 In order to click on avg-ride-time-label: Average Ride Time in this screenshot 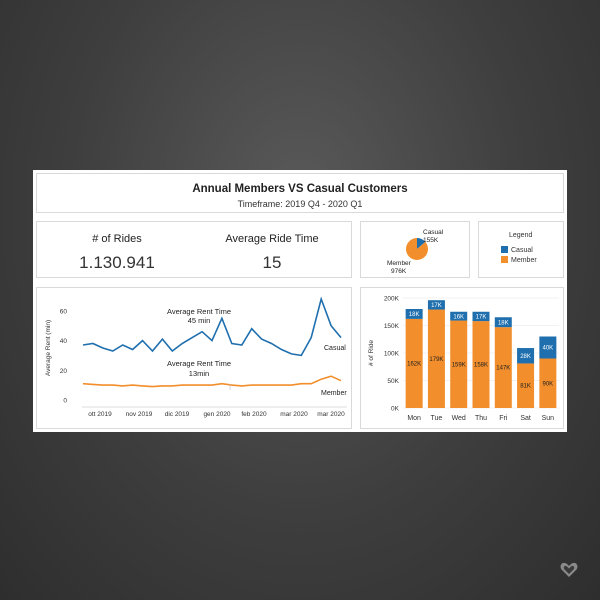, I will do `click(272, 239)`.